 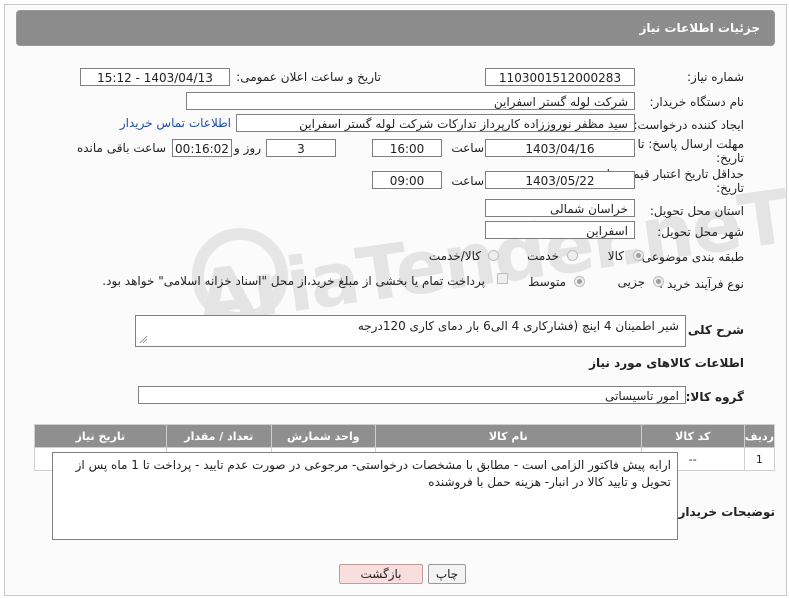 What do you see at coordinates (308, 77) in the screenshot?
I see `announce-label: تاریخ و ساعت اعلان عمومی:` at bounding box center [308, 77].